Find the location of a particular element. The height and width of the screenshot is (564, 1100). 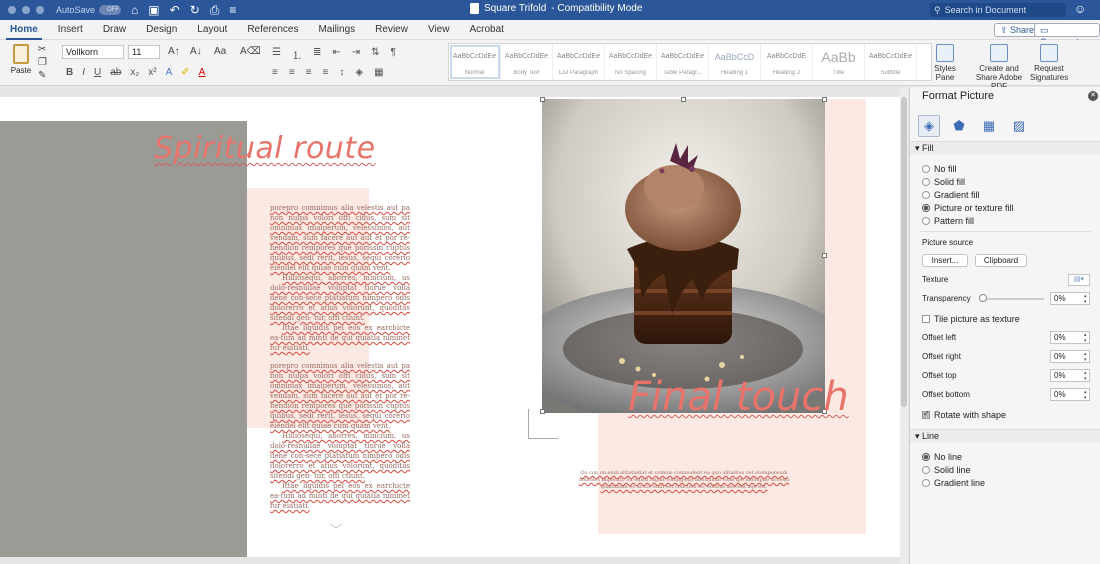

dessert-photo is located at coordinates (683, 256).